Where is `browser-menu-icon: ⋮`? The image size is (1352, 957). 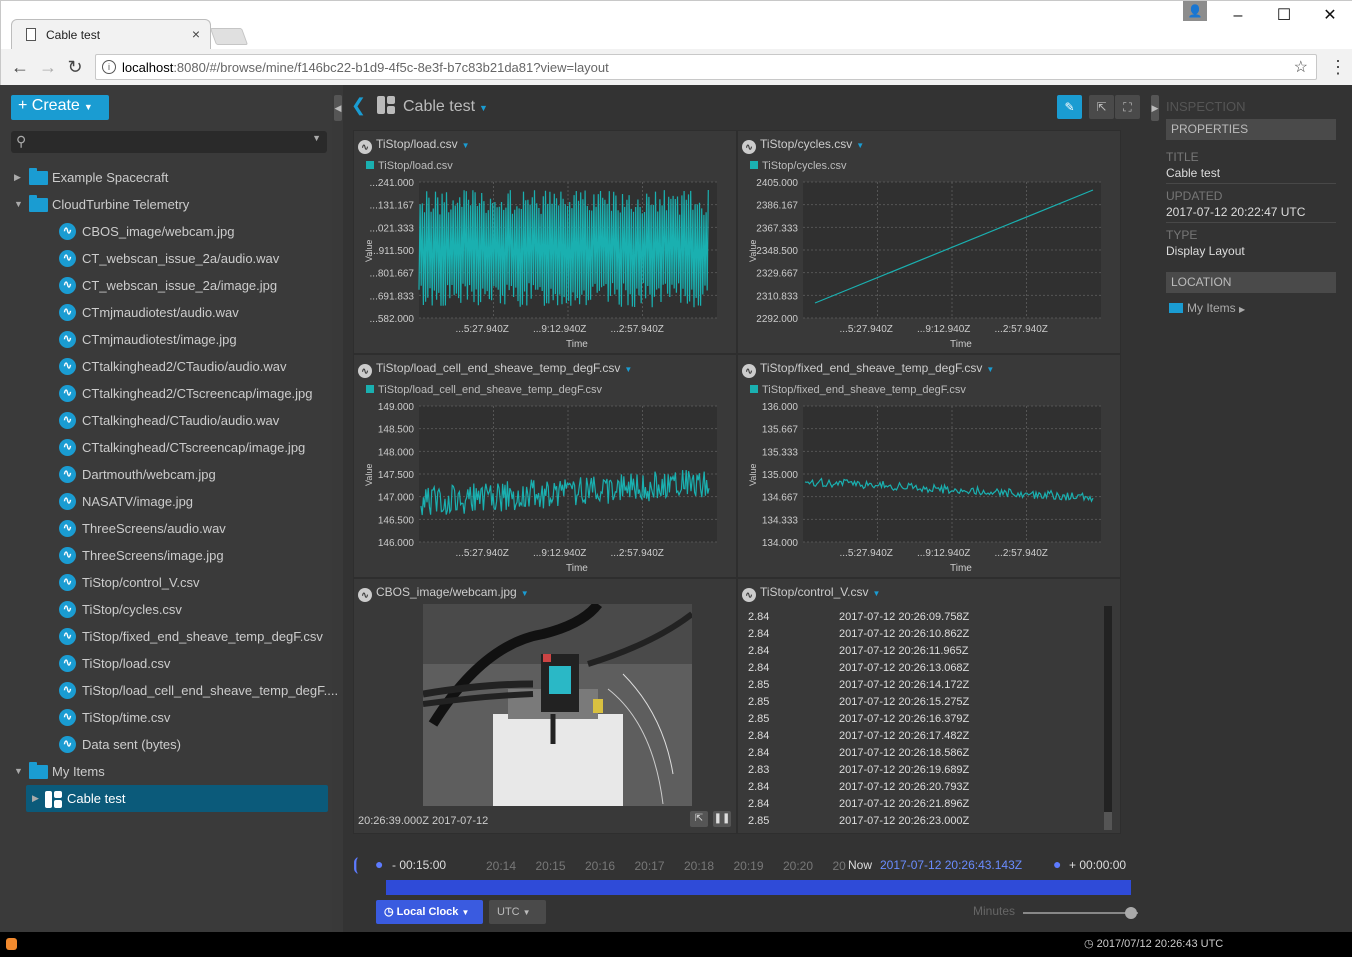
browser-menu-icon: ⋮ is located at coordinates (1338, 67).